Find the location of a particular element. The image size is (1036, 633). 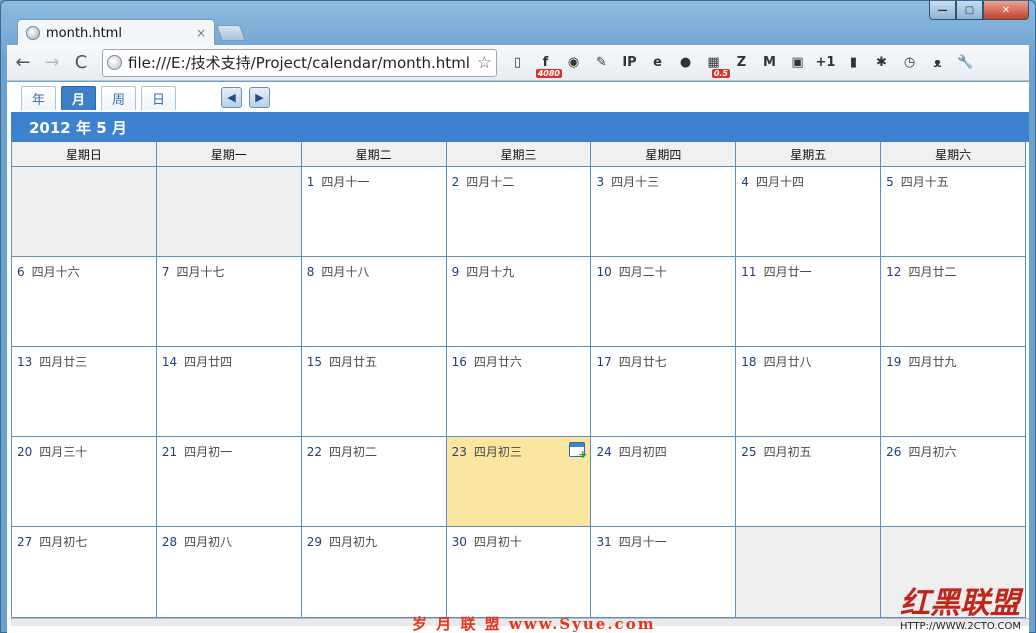

wrench-icon: 🔧 is located at coordinates (965, 63).